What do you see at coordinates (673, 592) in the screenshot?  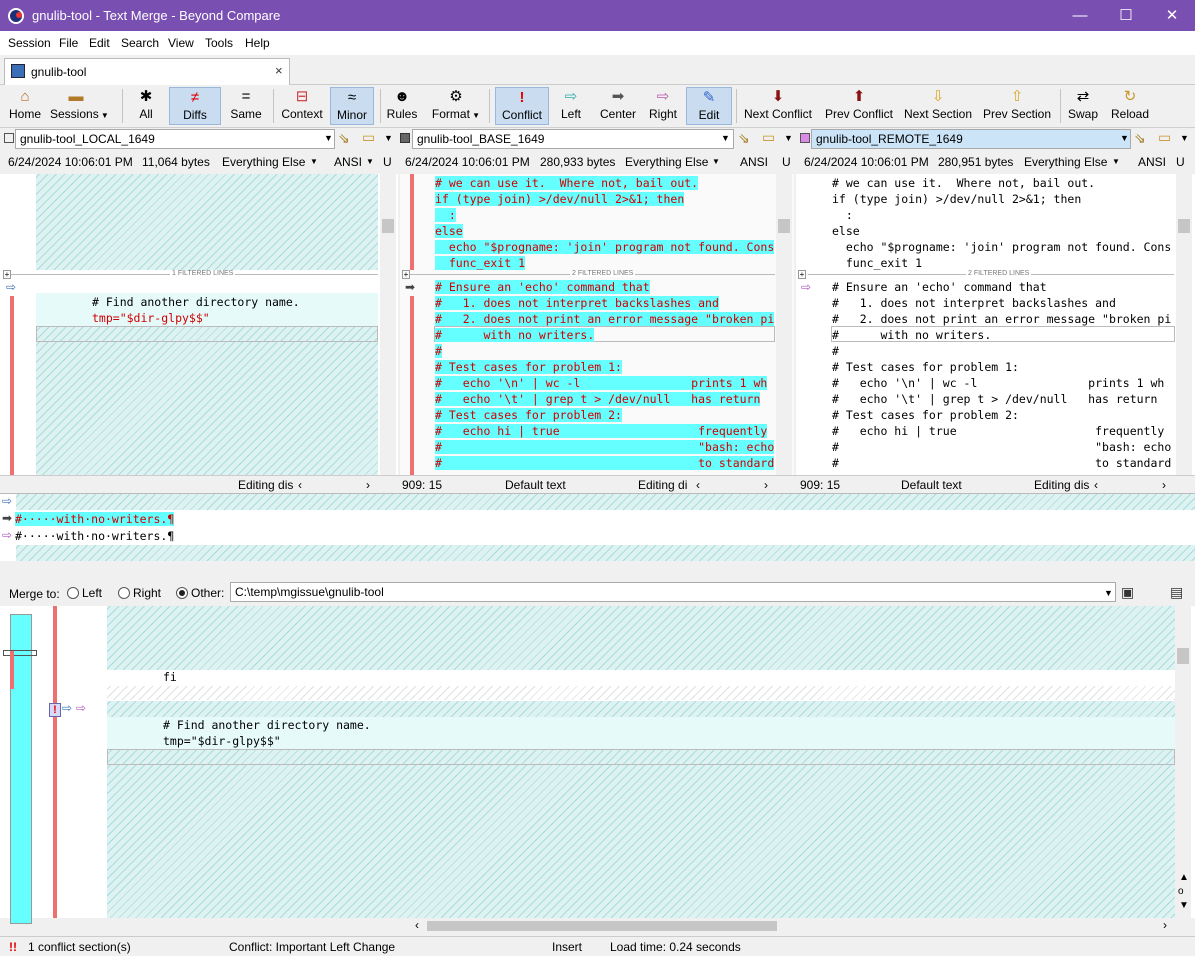 I see `merge-output-path-input: C:\temp\mgissue\gnulib-tool` at bounding box center [673, 592].